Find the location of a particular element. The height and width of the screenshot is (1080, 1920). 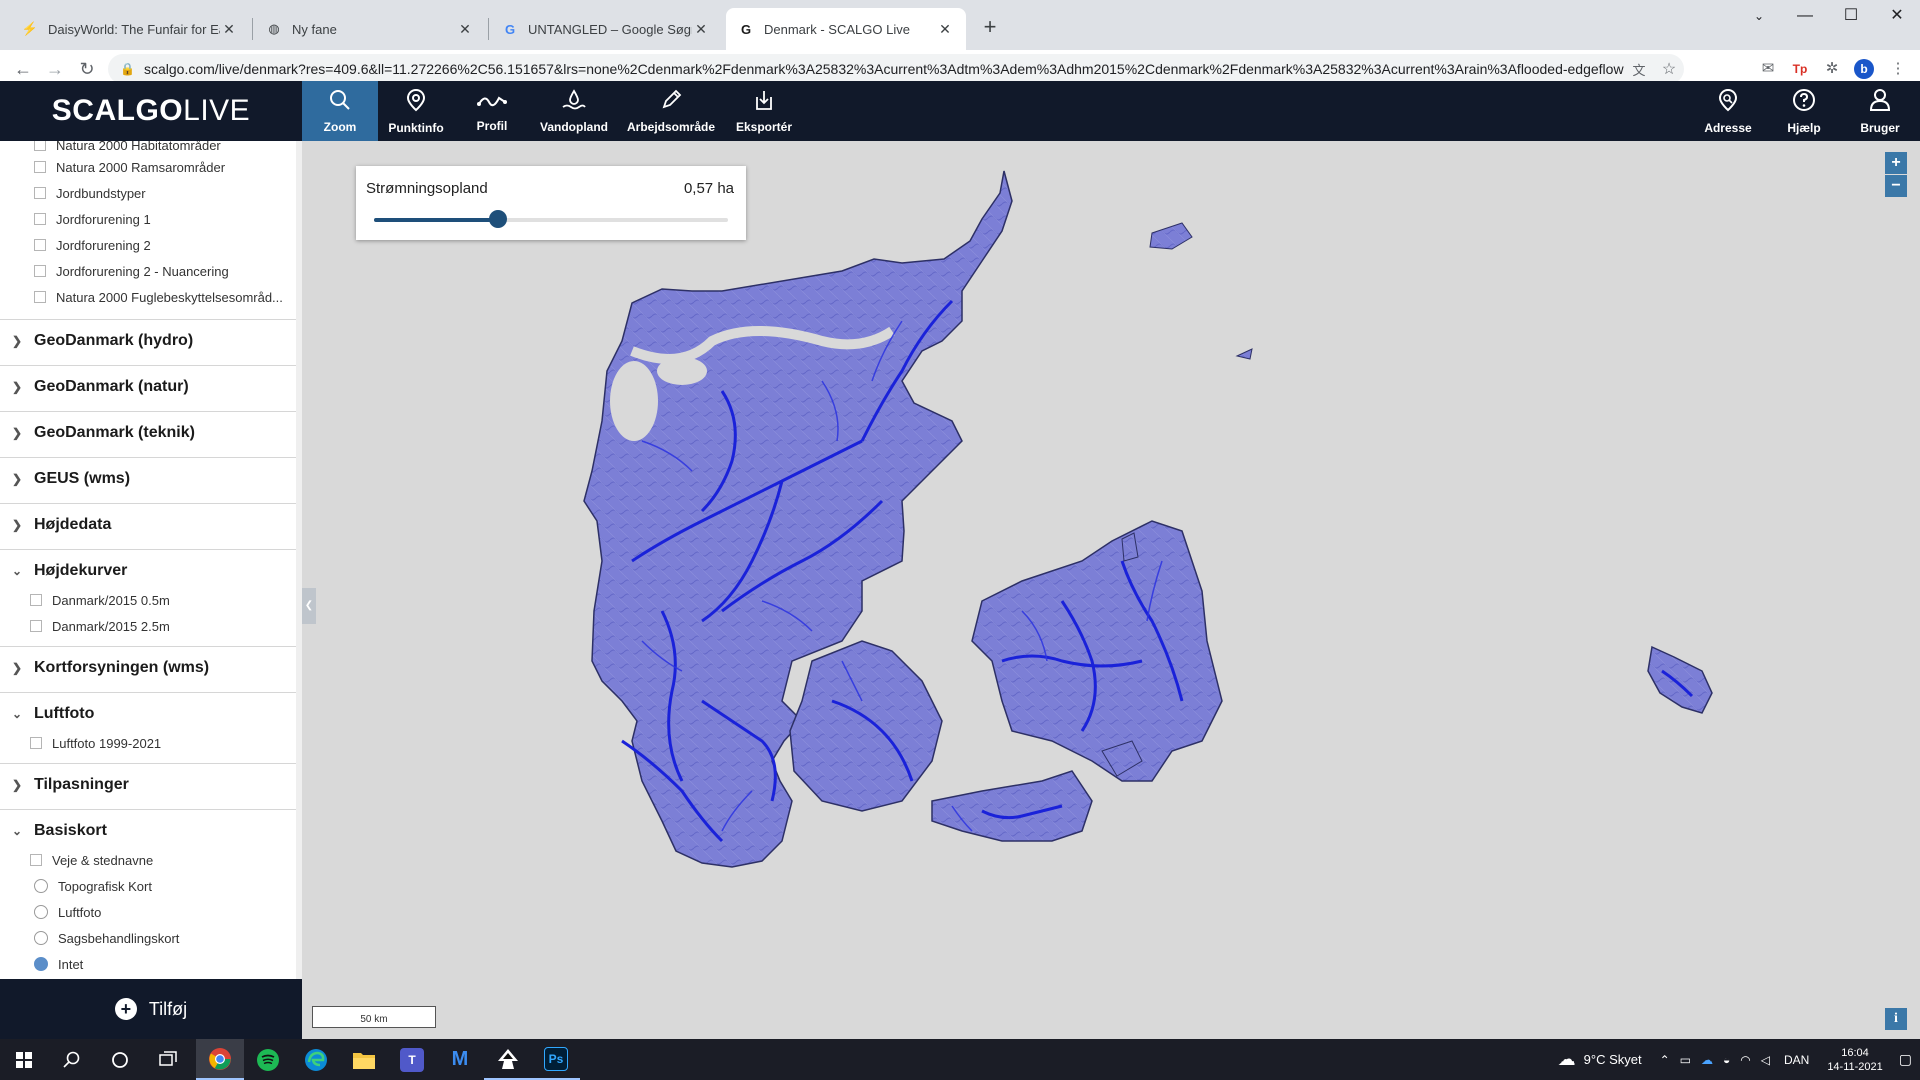

radio-button-selected is located at coordinates (41, 964).